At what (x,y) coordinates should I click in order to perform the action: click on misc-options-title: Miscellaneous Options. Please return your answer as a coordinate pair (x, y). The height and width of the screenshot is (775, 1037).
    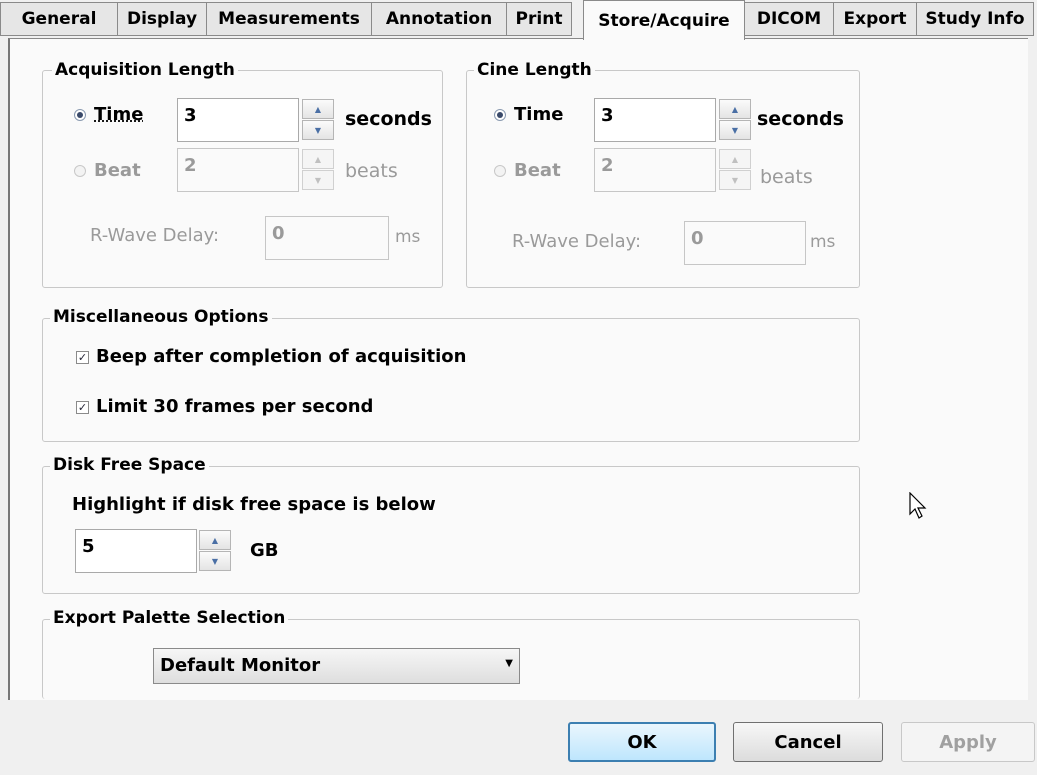
    Looking at the image, I should click on (161, 317).